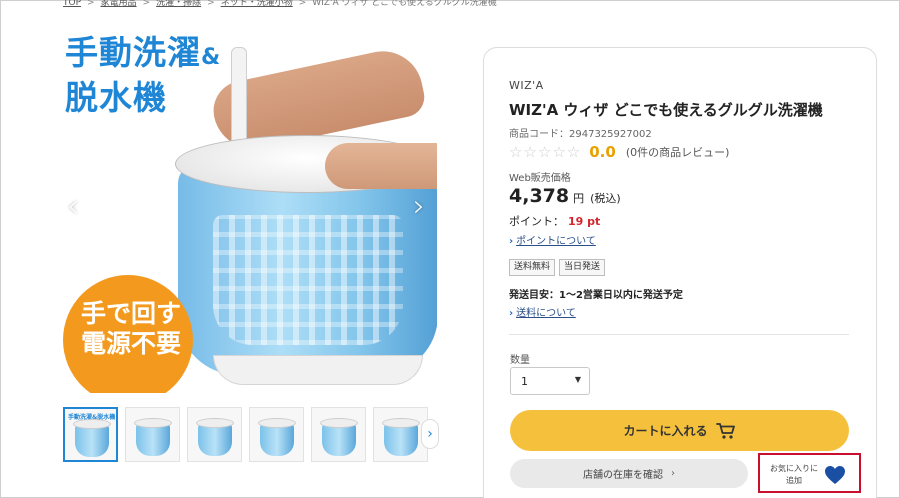 The image size is (900, 498). What do you see at coordinates (90, 434) in the screenshot?
I see `thumbnail-1: 手動洗濯&脱水機` at bounding box center [90, 434].